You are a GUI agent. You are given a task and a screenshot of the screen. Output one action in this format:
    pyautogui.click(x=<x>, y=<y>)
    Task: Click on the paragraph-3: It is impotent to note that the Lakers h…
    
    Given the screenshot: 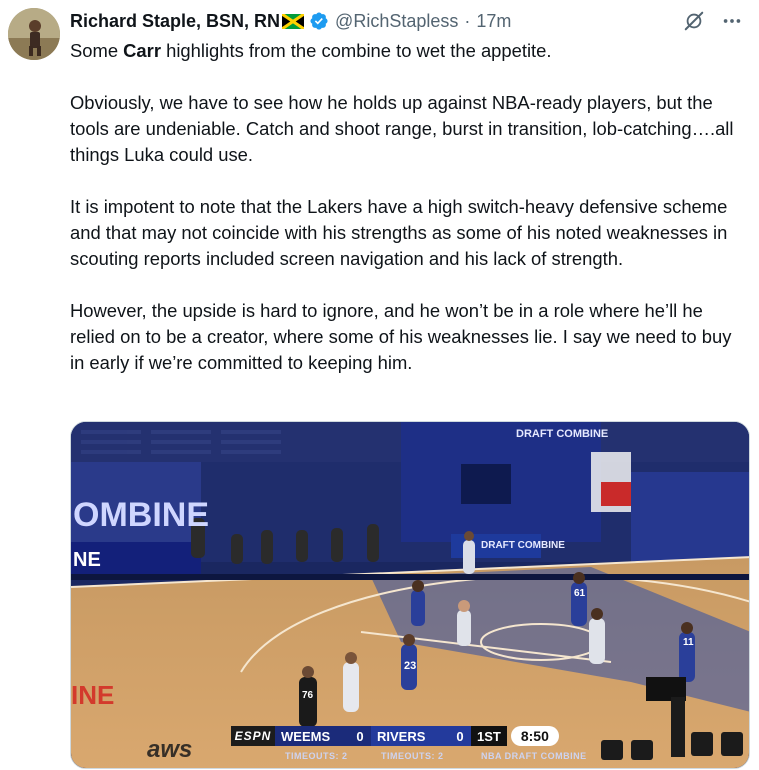 What is the action you would take?
    pyautogui.click(x=401, y=232)
    